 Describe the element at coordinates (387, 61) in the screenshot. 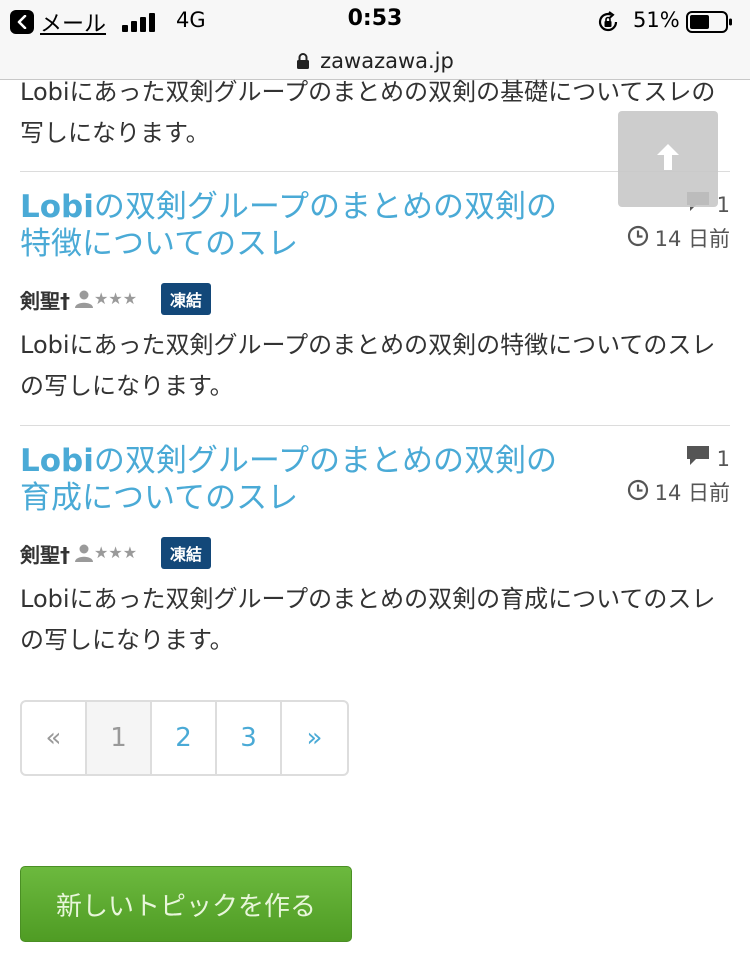

I see `url-text: zawazawa.jp` at that location.